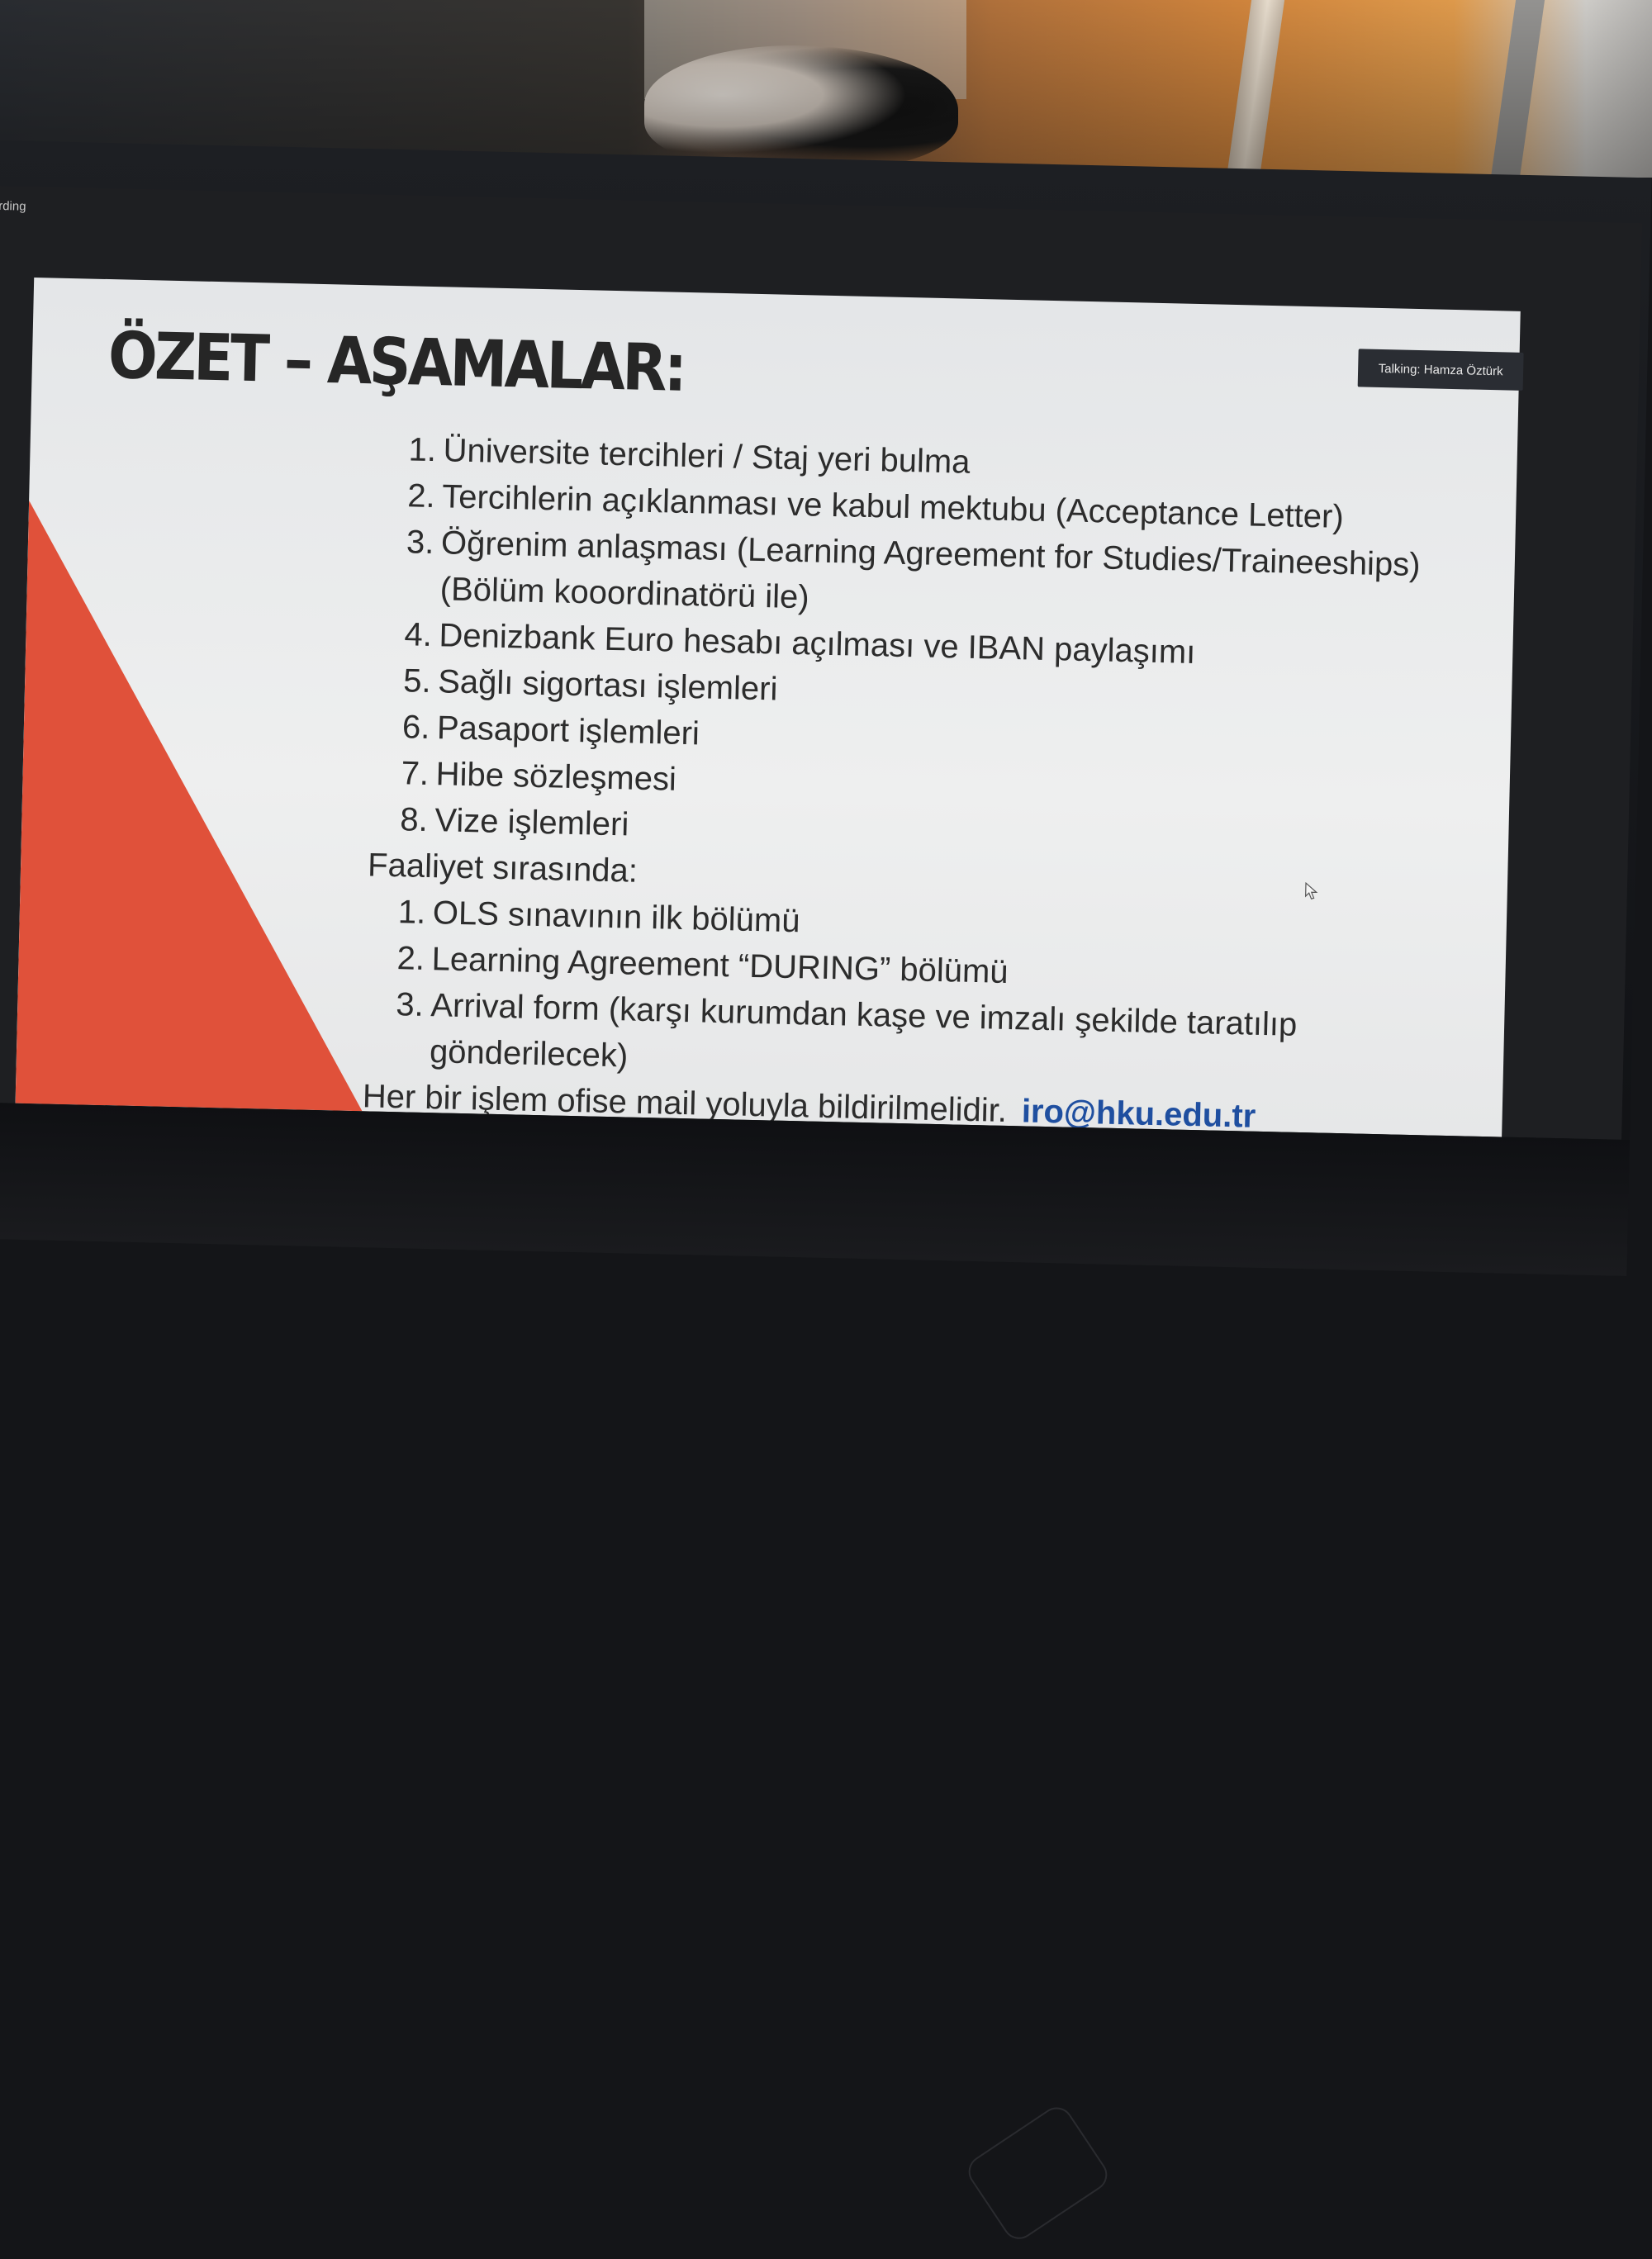  What do you see at coordinates (415, 773) in the screenshot?
I see `item-number: 7.` at bounding box center [415, 773].